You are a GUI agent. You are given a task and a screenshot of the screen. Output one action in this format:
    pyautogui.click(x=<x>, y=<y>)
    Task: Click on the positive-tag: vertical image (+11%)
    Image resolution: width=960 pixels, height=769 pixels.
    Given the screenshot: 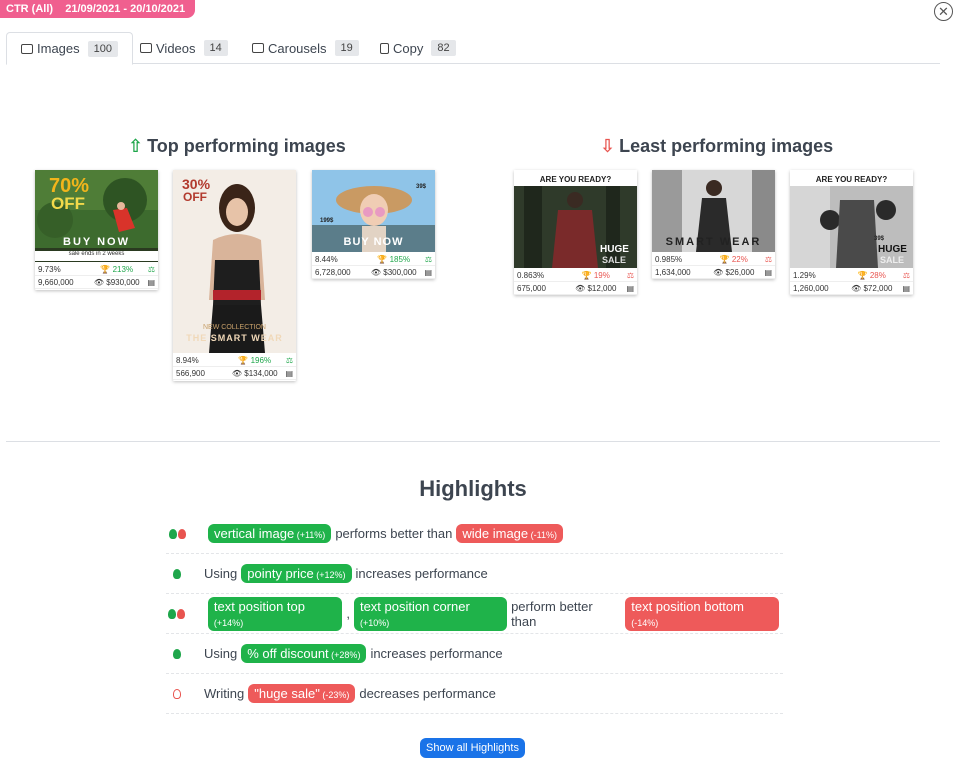 What is the action you would take?
    pyautogui.click(x=270, y=533)
    